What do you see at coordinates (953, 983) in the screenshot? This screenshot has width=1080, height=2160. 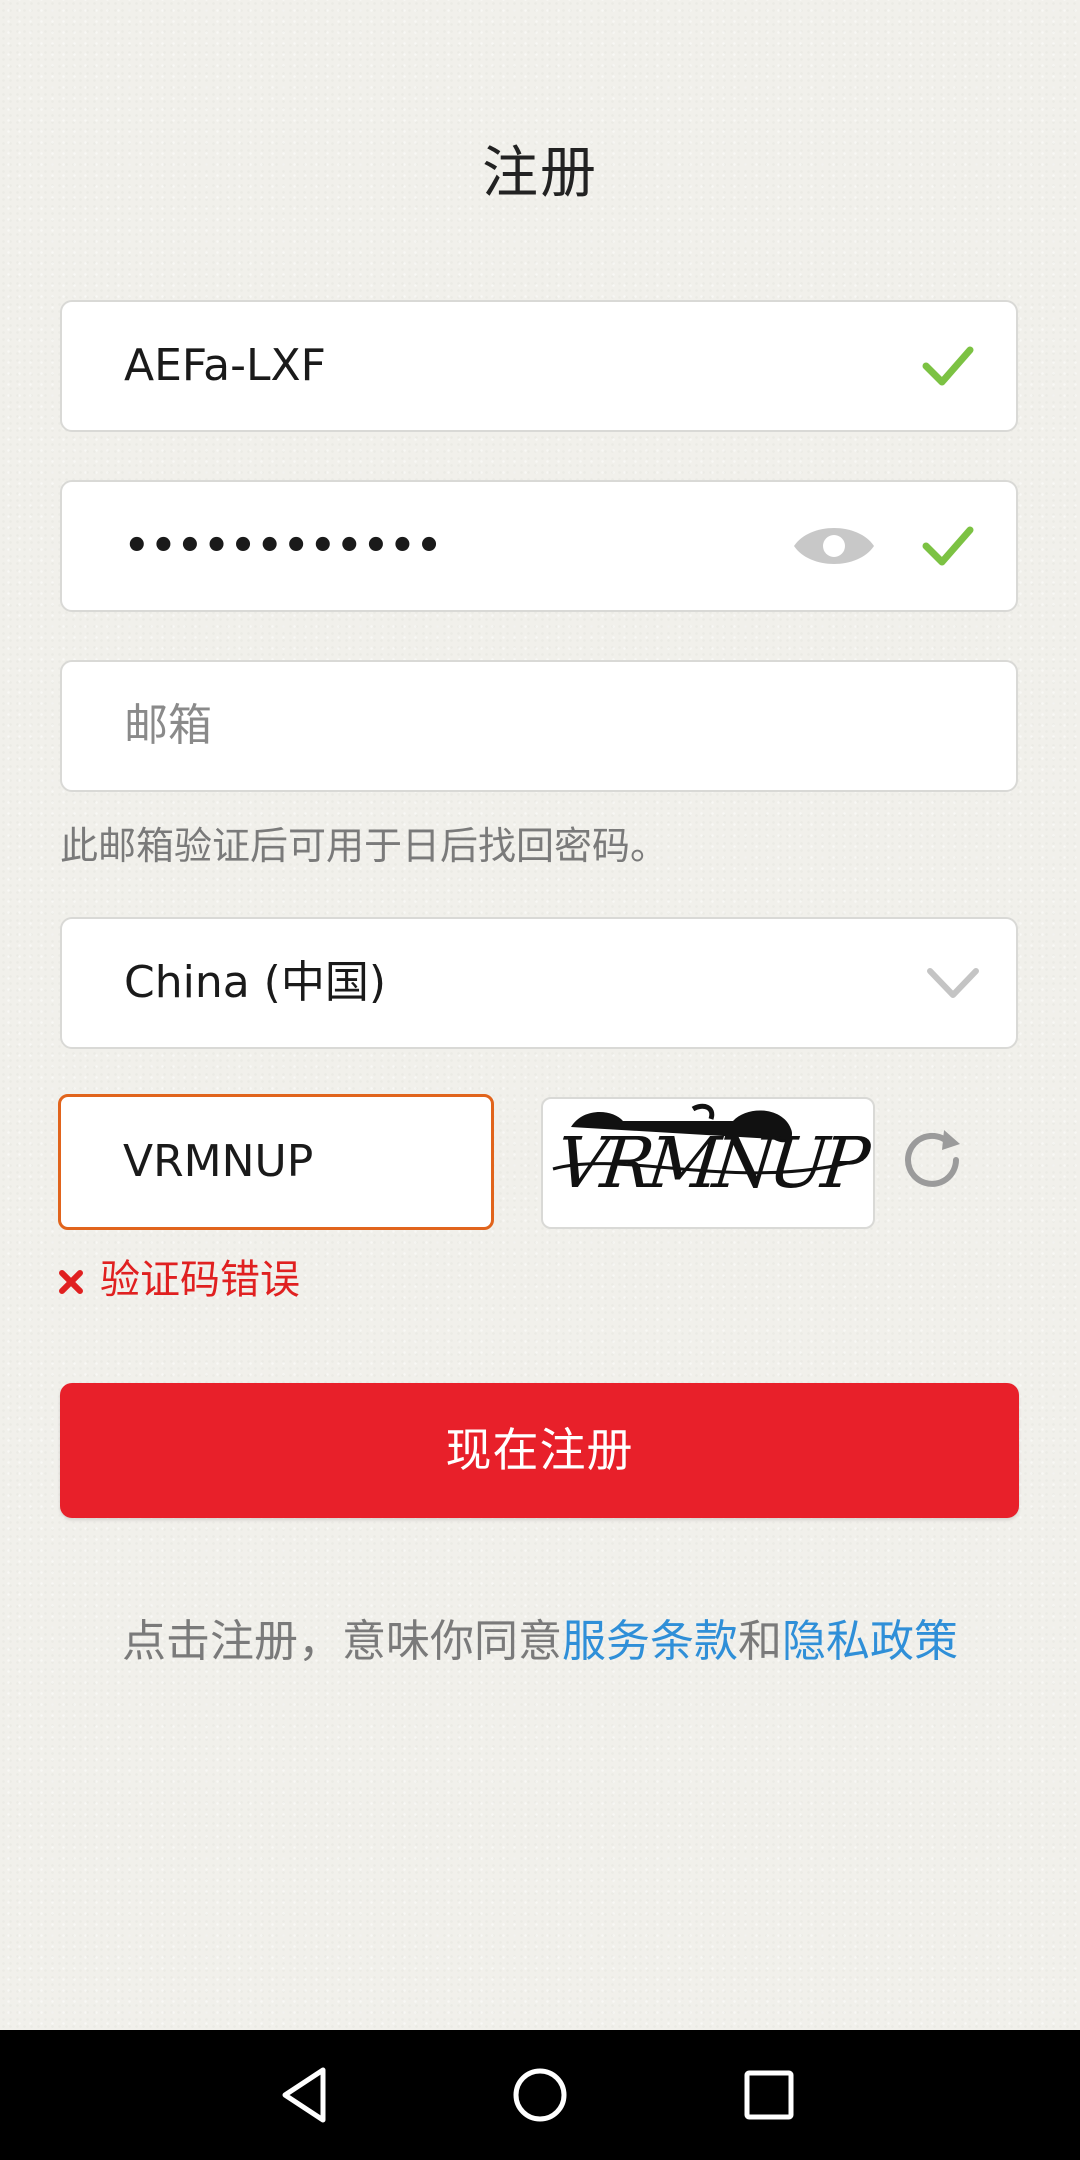 I see `chevron-down-icon` at bounding box center [953, 983].